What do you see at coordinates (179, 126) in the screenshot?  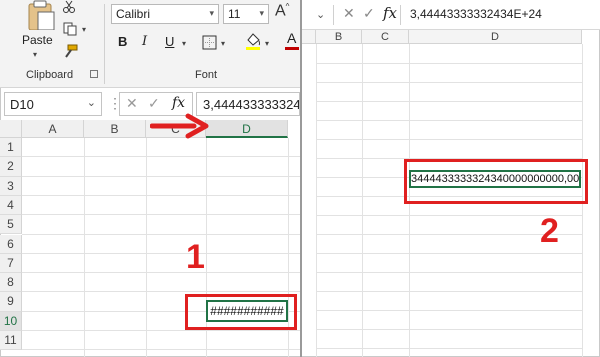 I see `red-arrow-right-icon` at bounding box center [179, 126].